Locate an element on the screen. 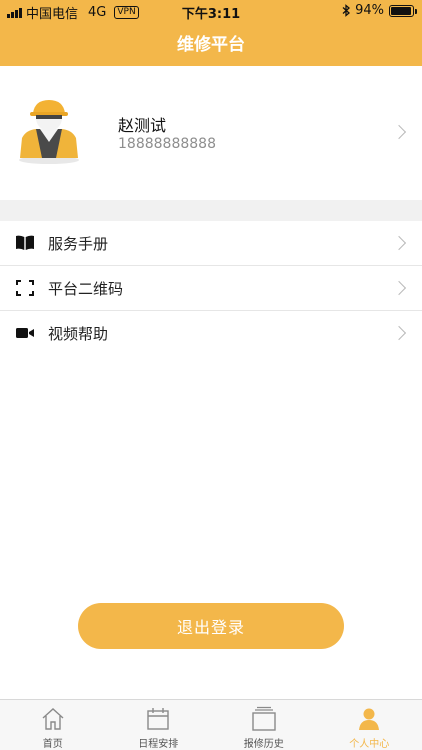 The image size is (422, 750). menu-item-label: 视频帮助 is located at coordinates (78, 334).